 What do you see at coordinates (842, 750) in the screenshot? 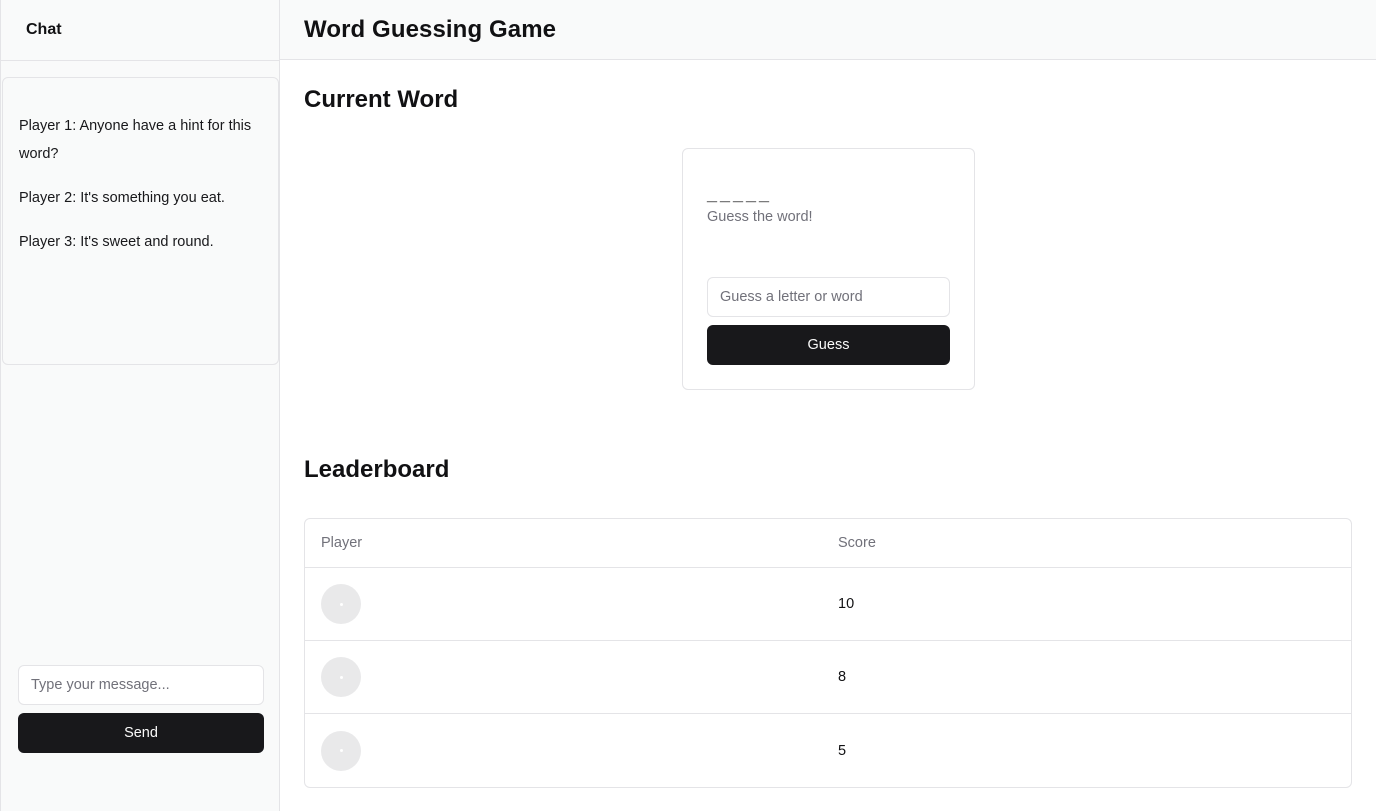
I see `score-cell: 5` at bounding box center [842, 750].